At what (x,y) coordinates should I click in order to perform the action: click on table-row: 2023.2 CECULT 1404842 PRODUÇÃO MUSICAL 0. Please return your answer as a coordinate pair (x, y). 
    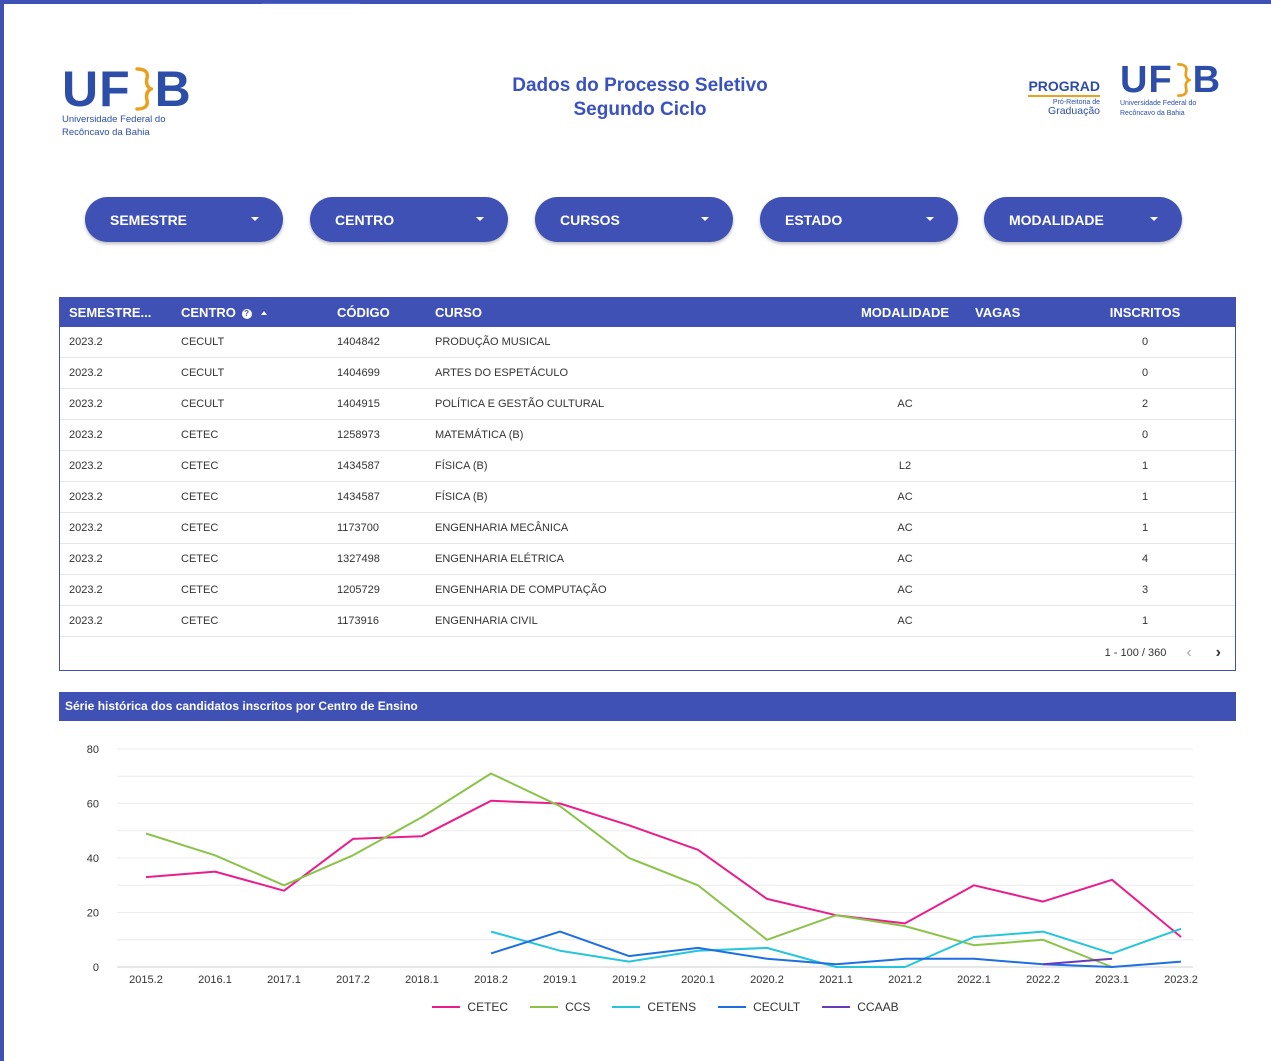
    Looking at the image, I should click on (647, 342).